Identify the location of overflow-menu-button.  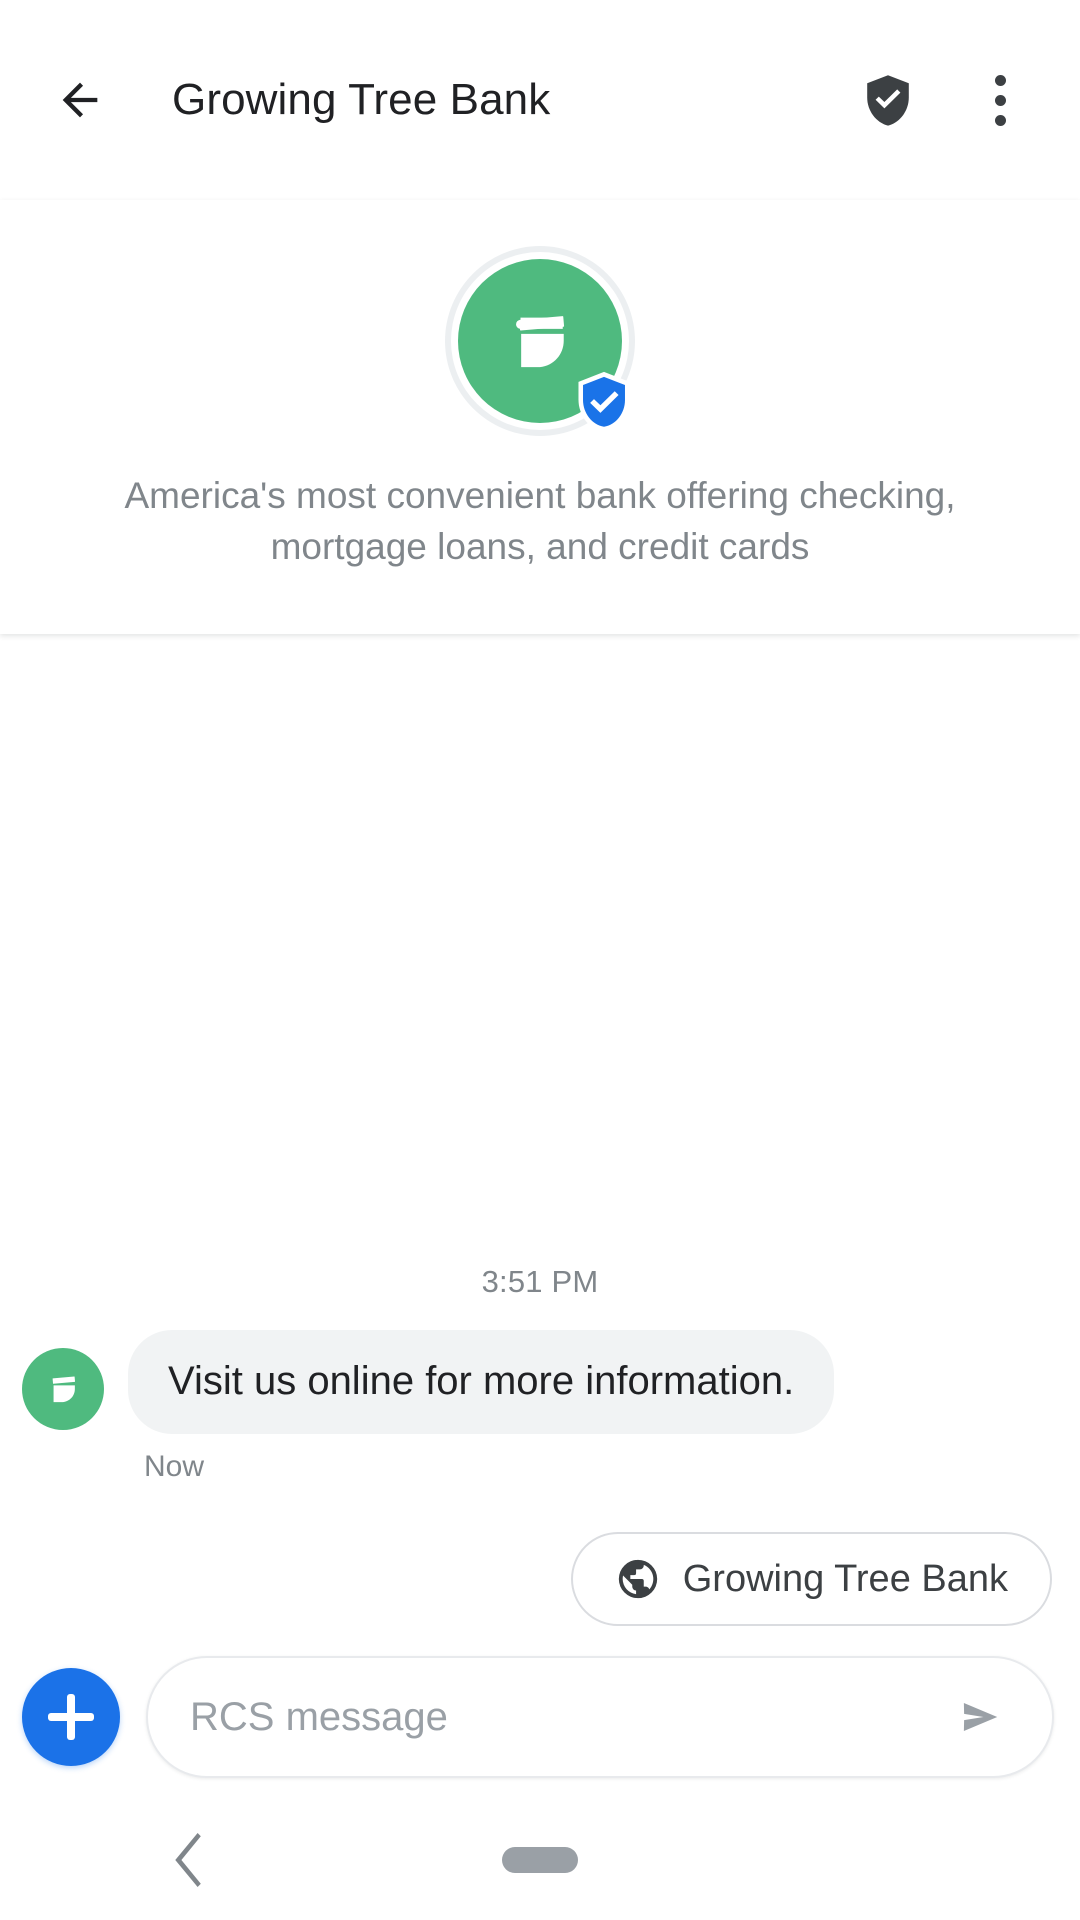
(1000, 100).